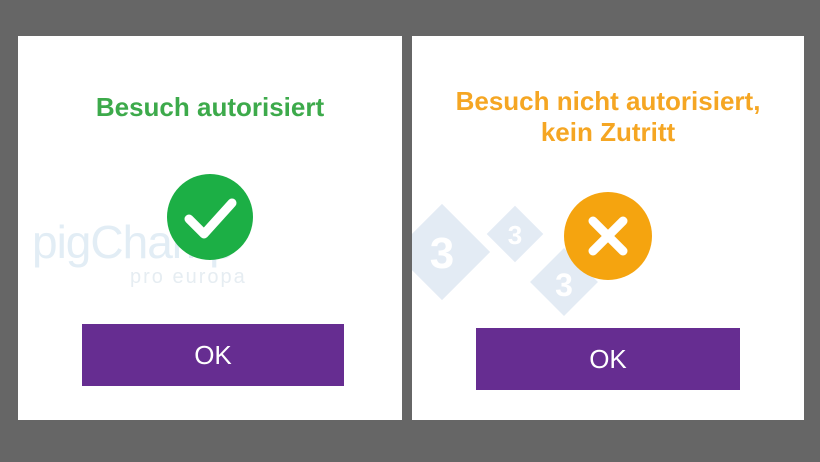  What do you see at coordinates (210, 217) in the screenshot?
I see `checkmark-icon` at bounding box center [210, 217].